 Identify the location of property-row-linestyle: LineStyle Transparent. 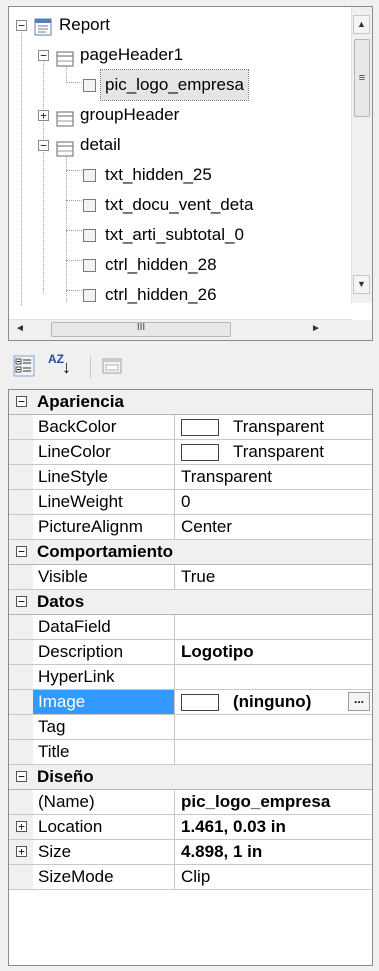
(190, 477).